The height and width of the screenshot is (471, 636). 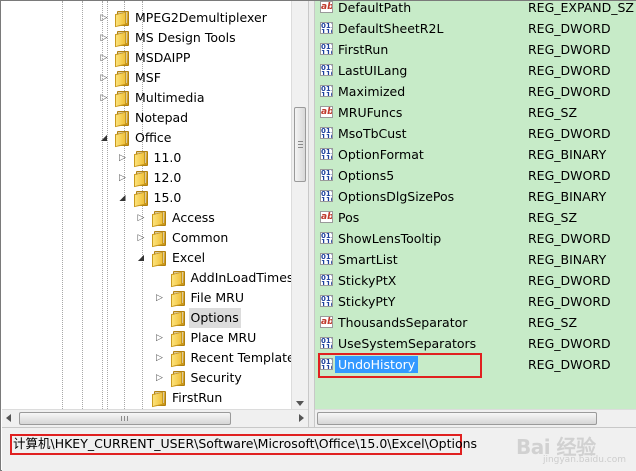 I want to click on tree-item-label: MSF, so click(x=148, y=77).